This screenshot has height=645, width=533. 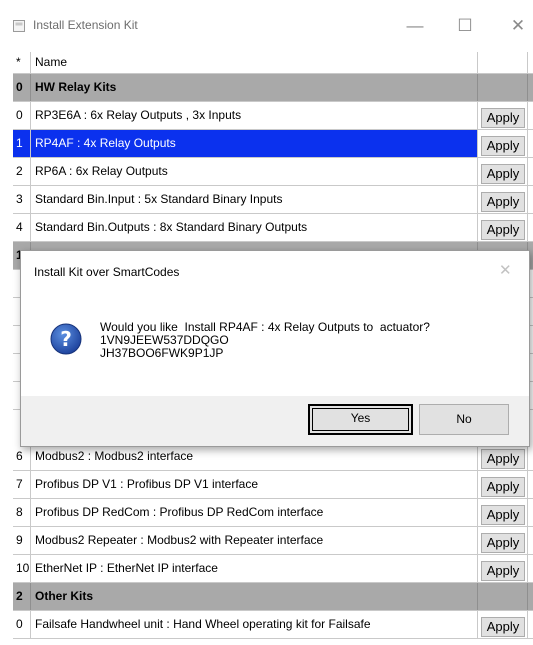 What do you see at coordinates (22, 568) in the screenshot?
I see `row-index: 10` at bounding box center [22, 568].